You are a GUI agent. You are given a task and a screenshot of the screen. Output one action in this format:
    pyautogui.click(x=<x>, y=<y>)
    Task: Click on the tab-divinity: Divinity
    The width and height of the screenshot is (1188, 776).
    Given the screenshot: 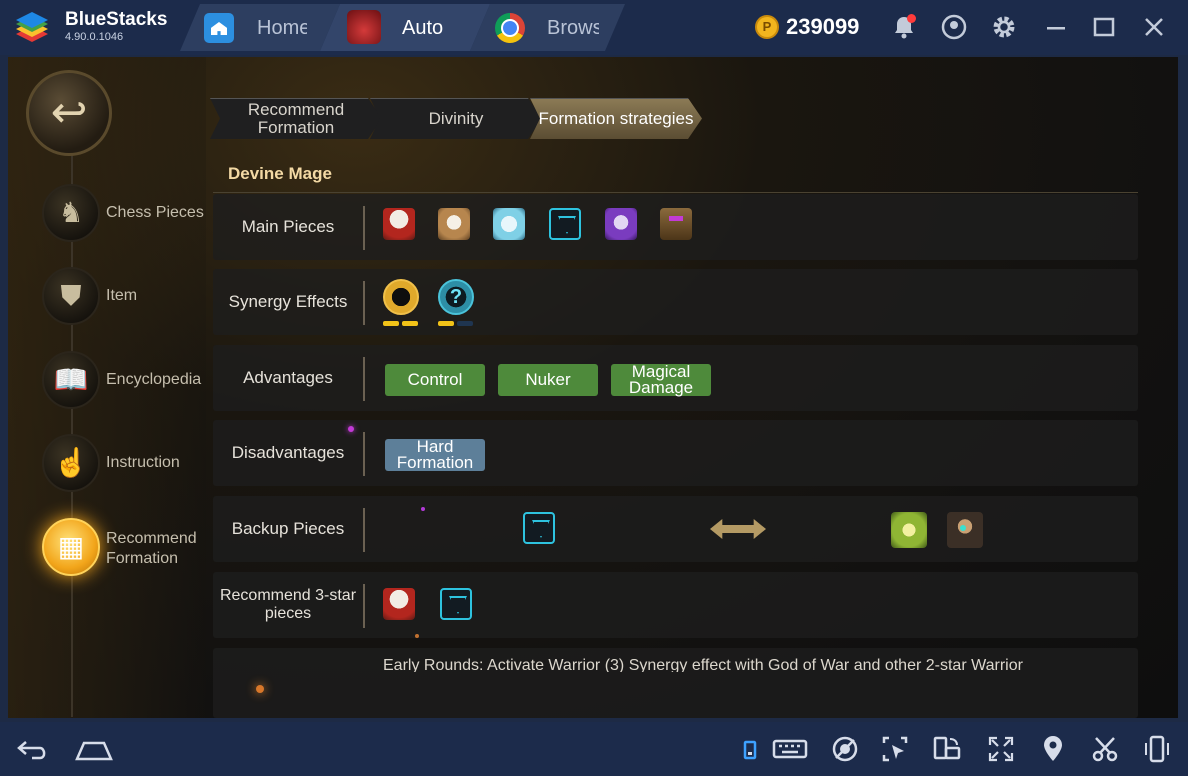 What is the action you would take?
    pyautogui.click(x=456, y=118)
    